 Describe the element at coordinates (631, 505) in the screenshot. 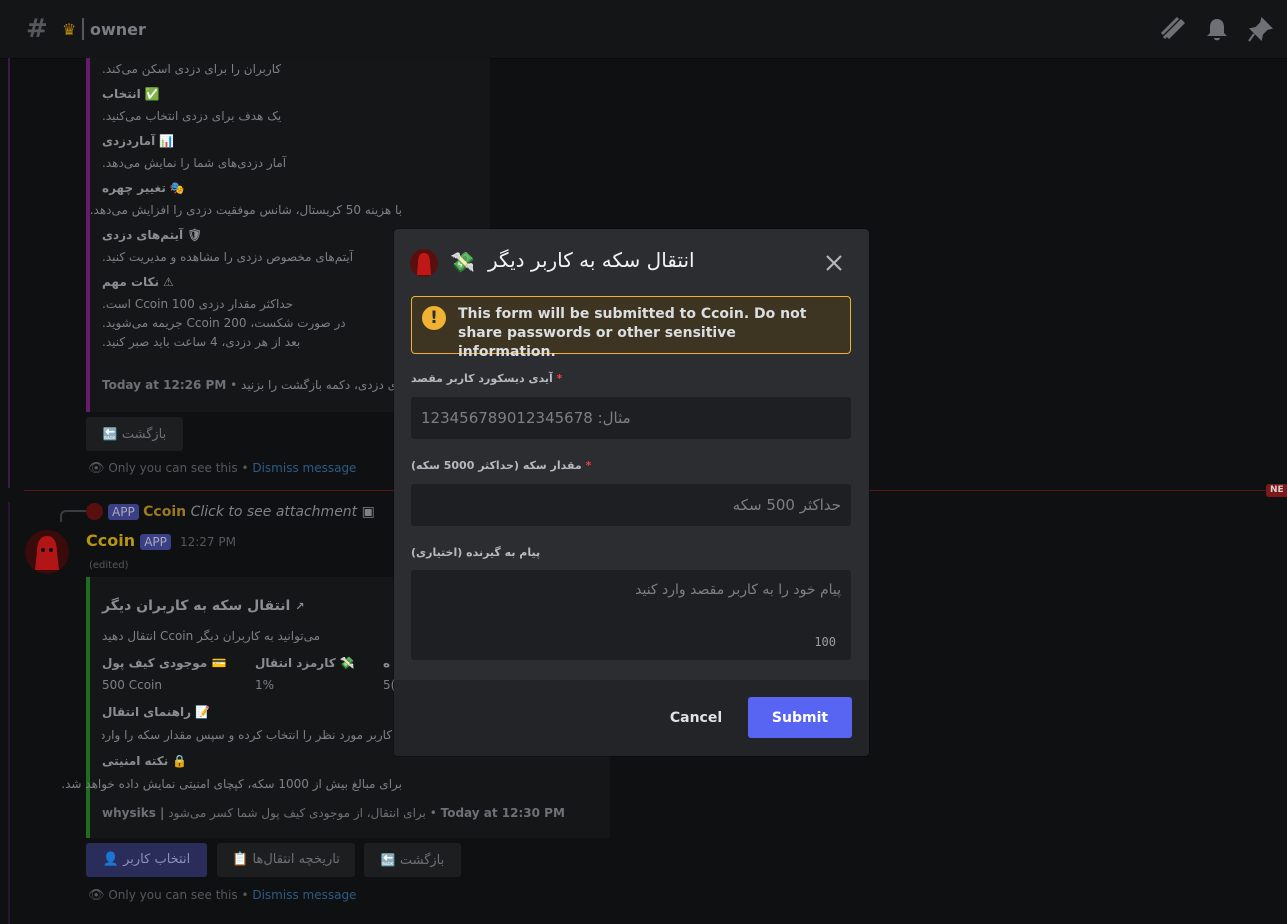

I see `amount-input` at that location.